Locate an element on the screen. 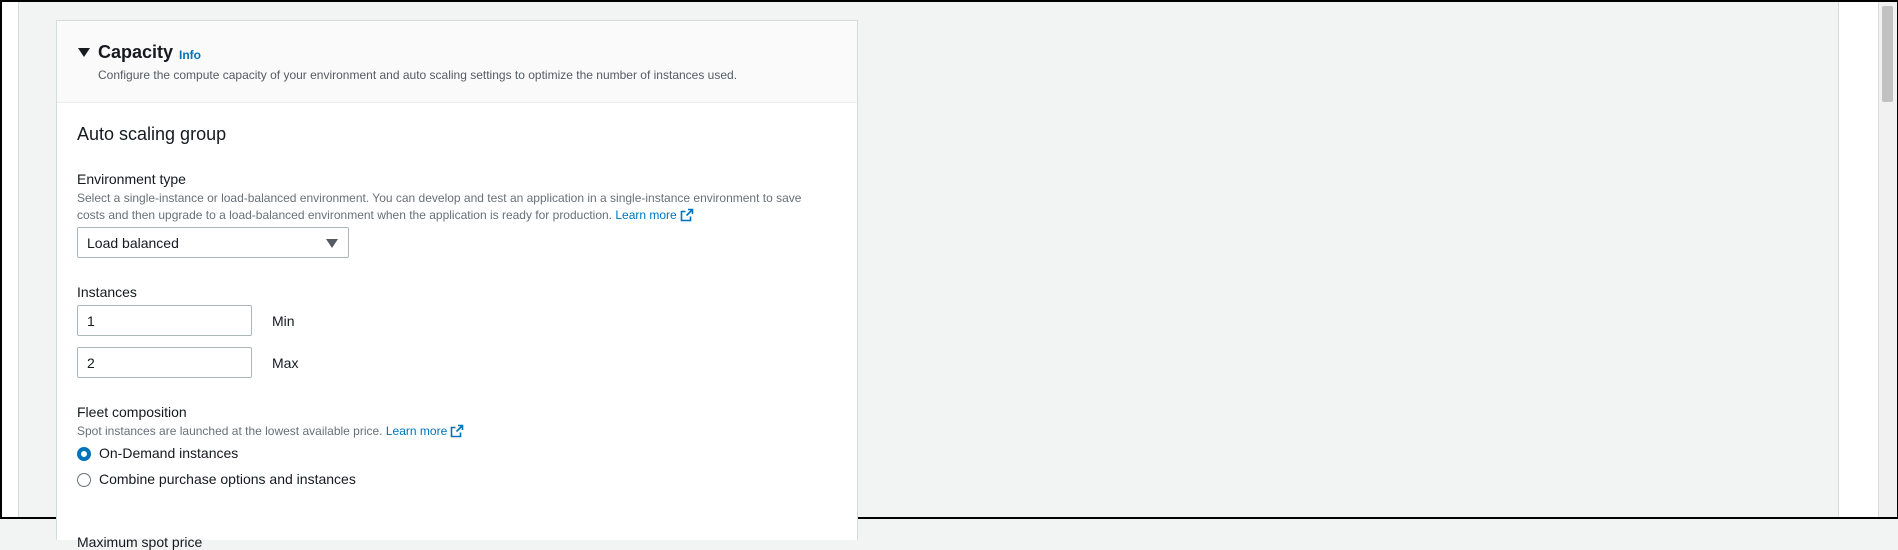 Image resolution: width=1898 pixels, height=550 pixels. vertical-scrollbar is located at coordinates (1887, 259).